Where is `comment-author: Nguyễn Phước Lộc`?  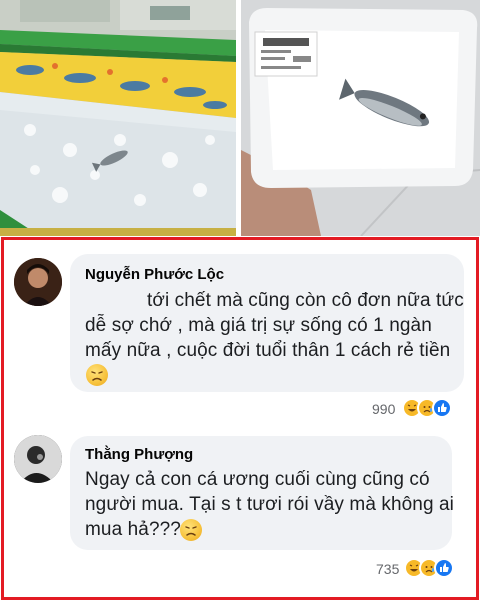
comment-author: Nguyễn Phước Lộc is located at coordinates (154, 274).